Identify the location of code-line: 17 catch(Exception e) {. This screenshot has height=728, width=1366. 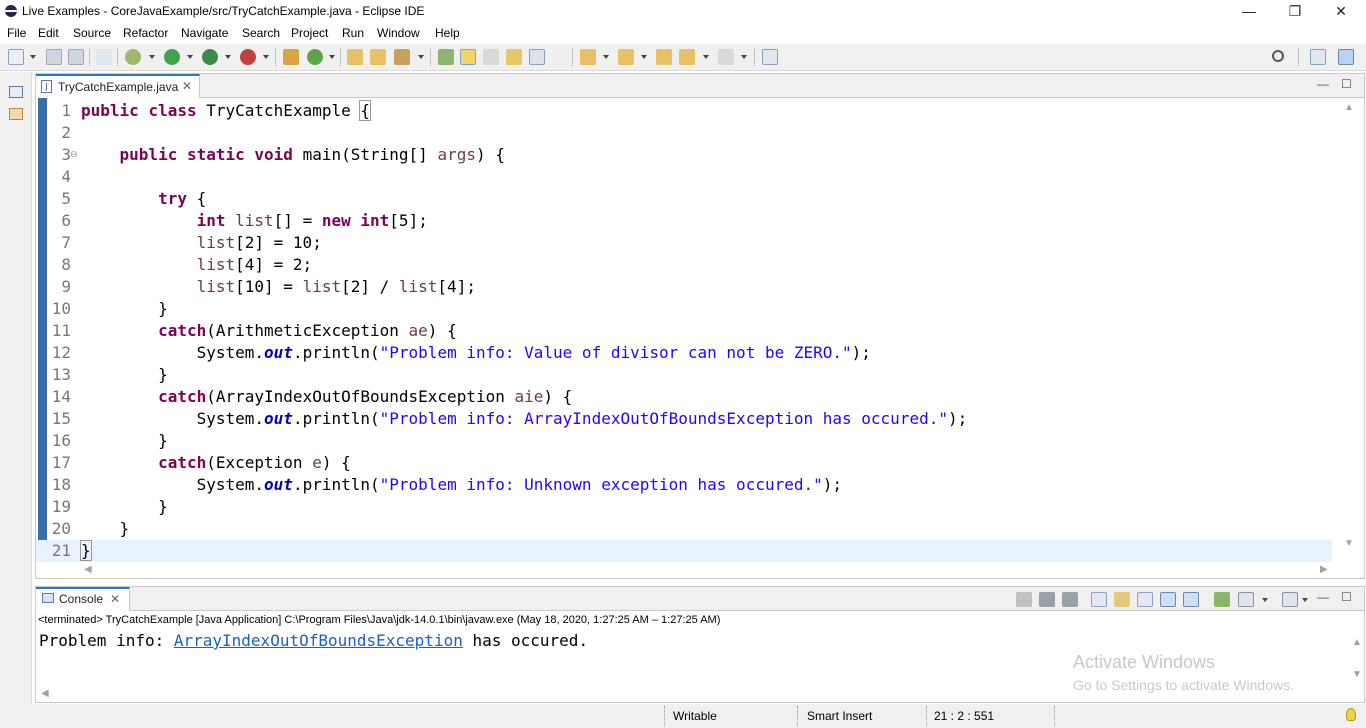
(684, 463).